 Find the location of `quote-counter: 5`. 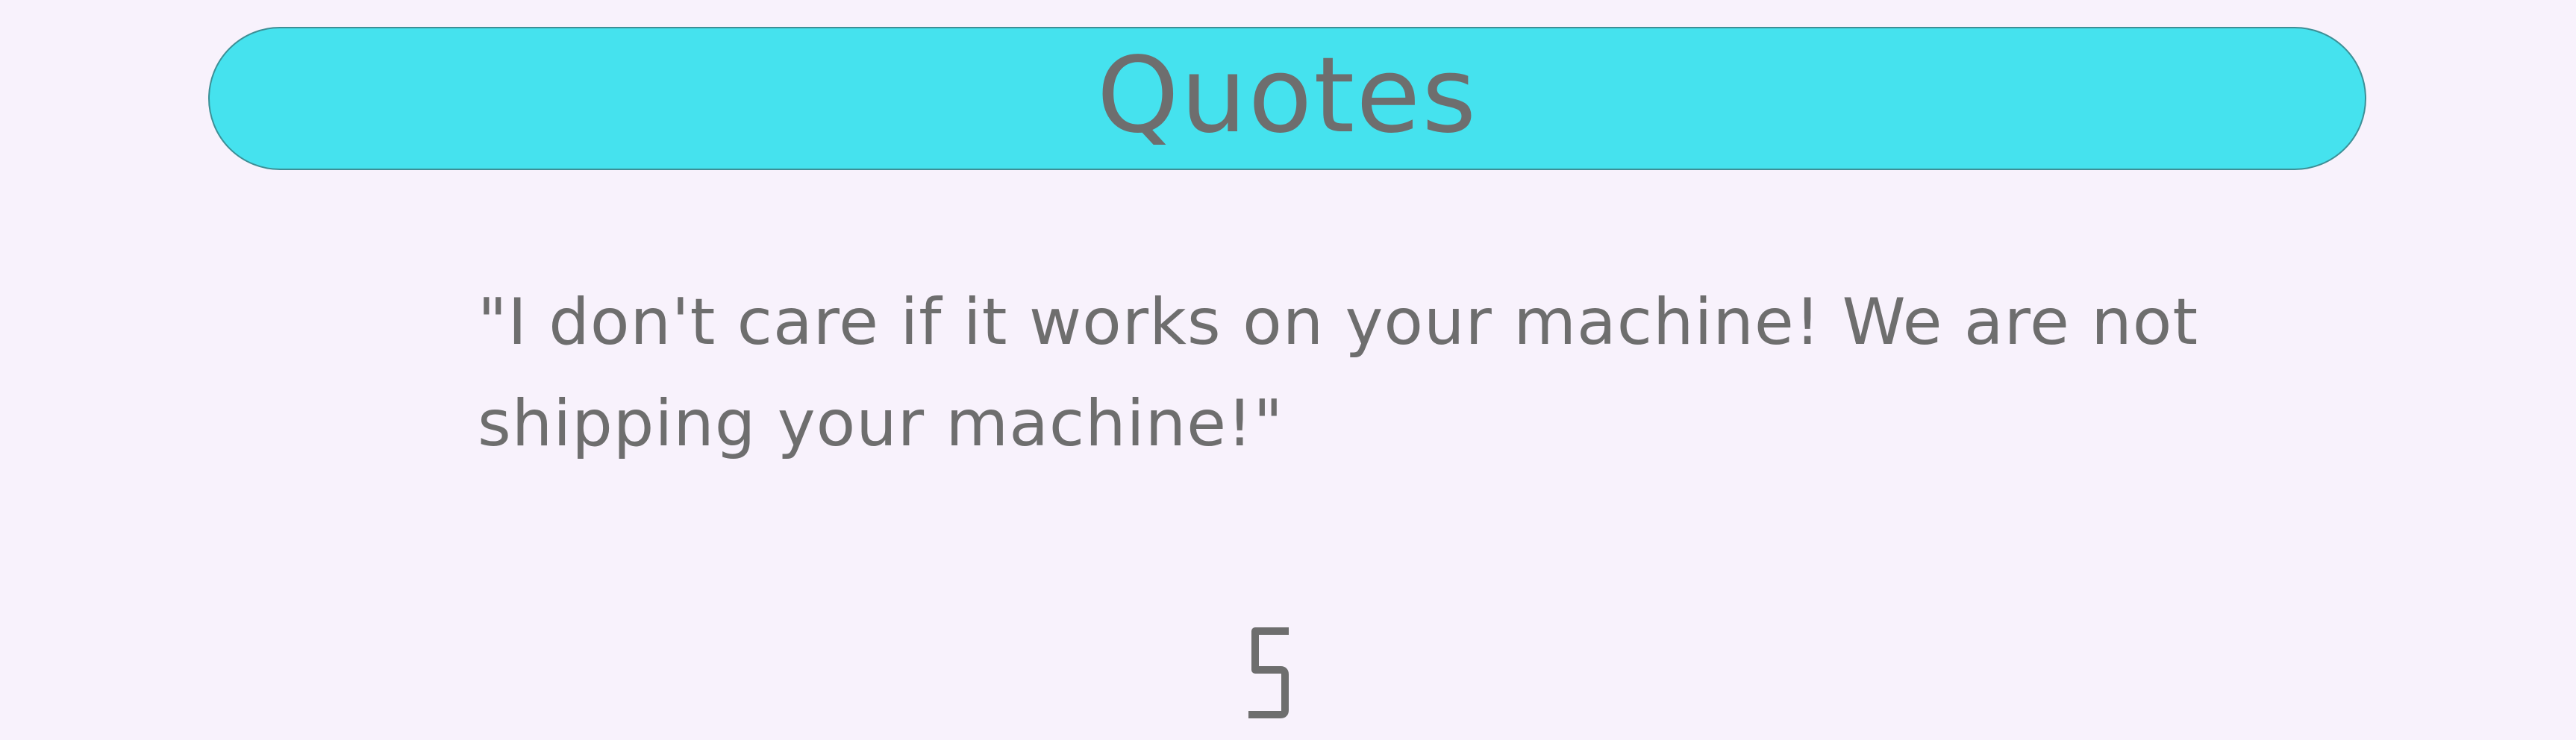

quote-counter: 5 is located at coordinates (1268, 673).